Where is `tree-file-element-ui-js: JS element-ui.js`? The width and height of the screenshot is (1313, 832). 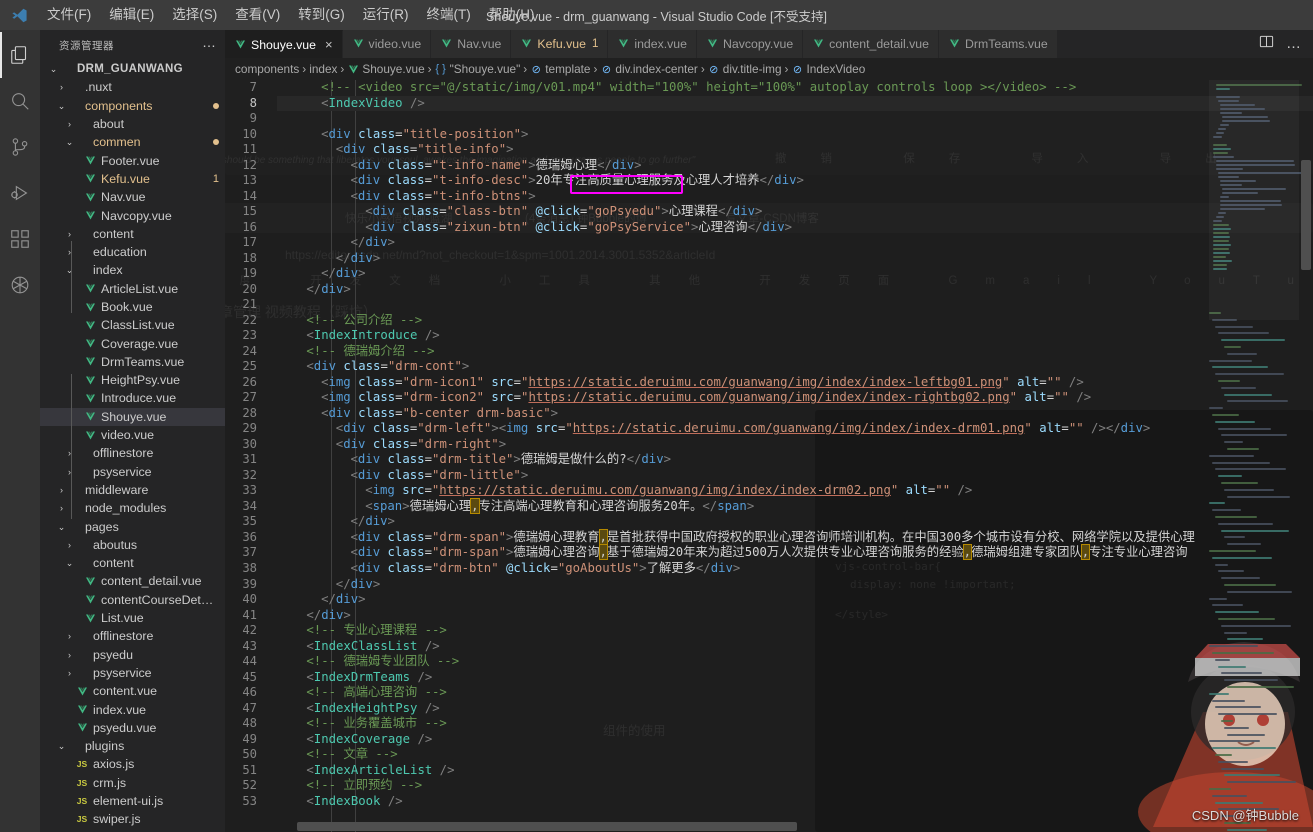
tree-file-element-ui-js: JS element-ui.js is located at coordinates (132, 801).